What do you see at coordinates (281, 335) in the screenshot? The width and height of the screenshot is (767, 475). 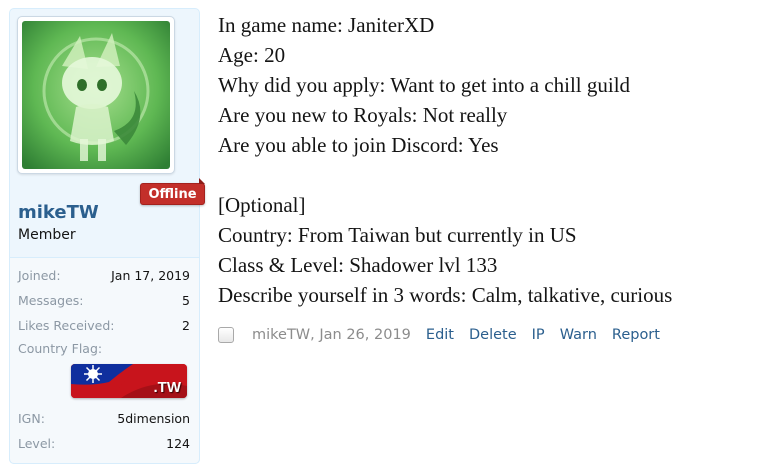 I see `meta-author-link: mikeTW` at bounding box center [281, 335].